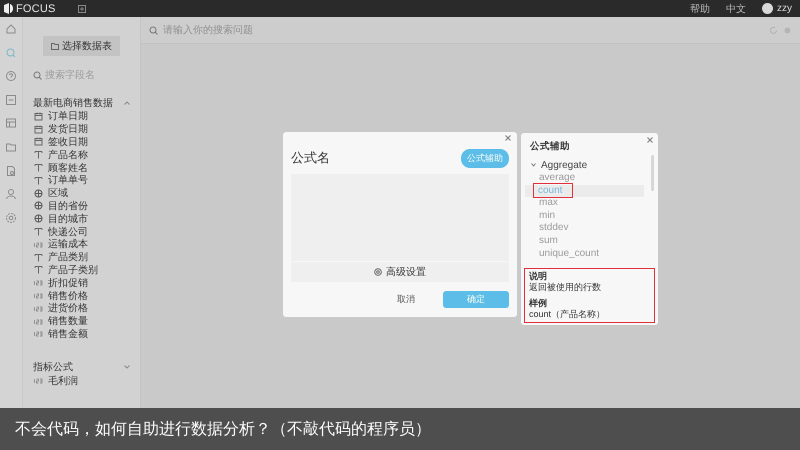  I want to click on field-item: 产品名称, so click(68, 155).